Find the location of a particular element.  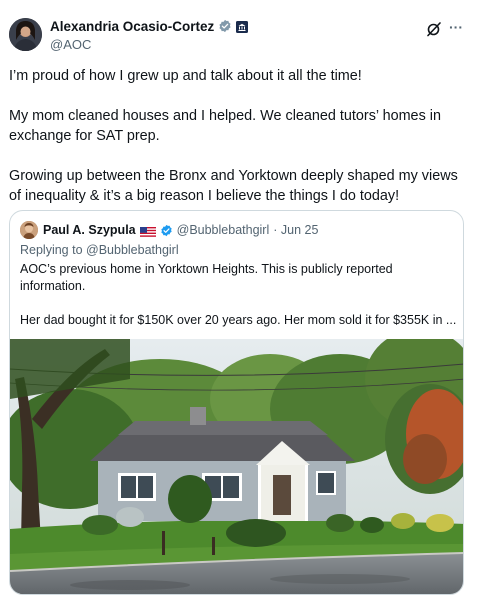

replying-to: Replying to @Bubblebathgirl is located at coordinates (99, 250).